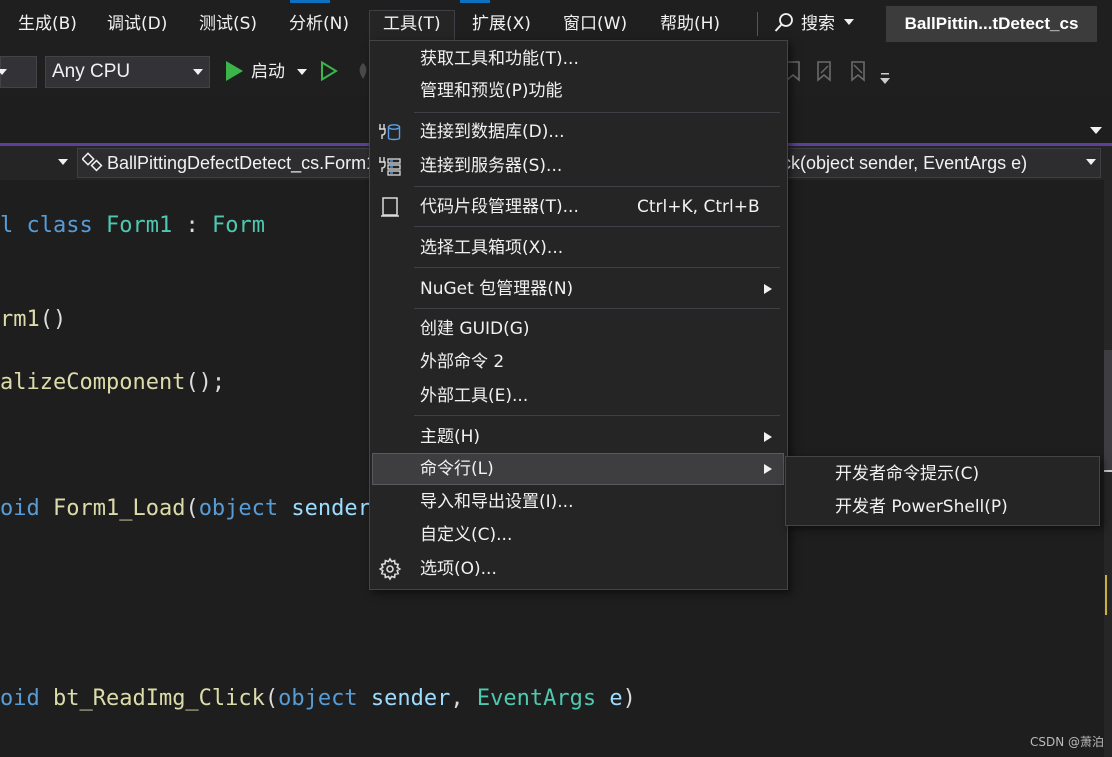 Image resolution: width=1112 pixels, height=757 pixels. Describe the element at coordinates (629, 698) in the screenshot. I see `code-punct: )` at that location.